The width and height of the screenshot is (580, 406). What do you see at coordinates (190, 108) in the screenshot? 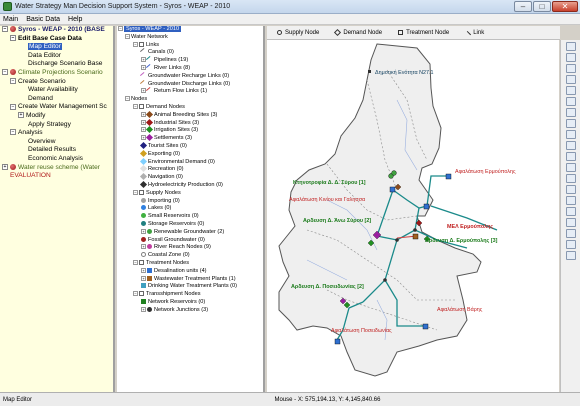
I see `tree-item-demand-nodes: − Demand Nodes` at bounding box center [190, 108].